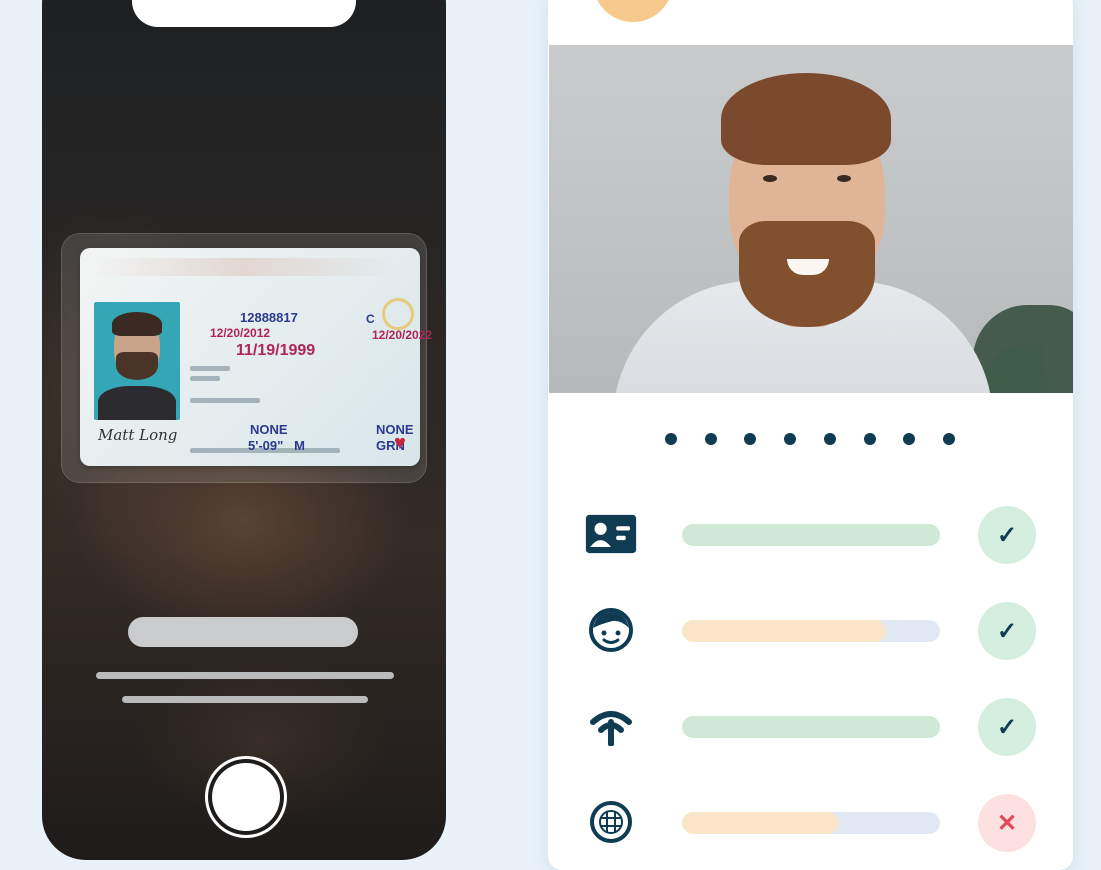 This screenshot has width=1101, height=870. What do you see at coordinates (370, 319) in the screenshot?
I see `id-class: C` at bounding box center [370, 319].